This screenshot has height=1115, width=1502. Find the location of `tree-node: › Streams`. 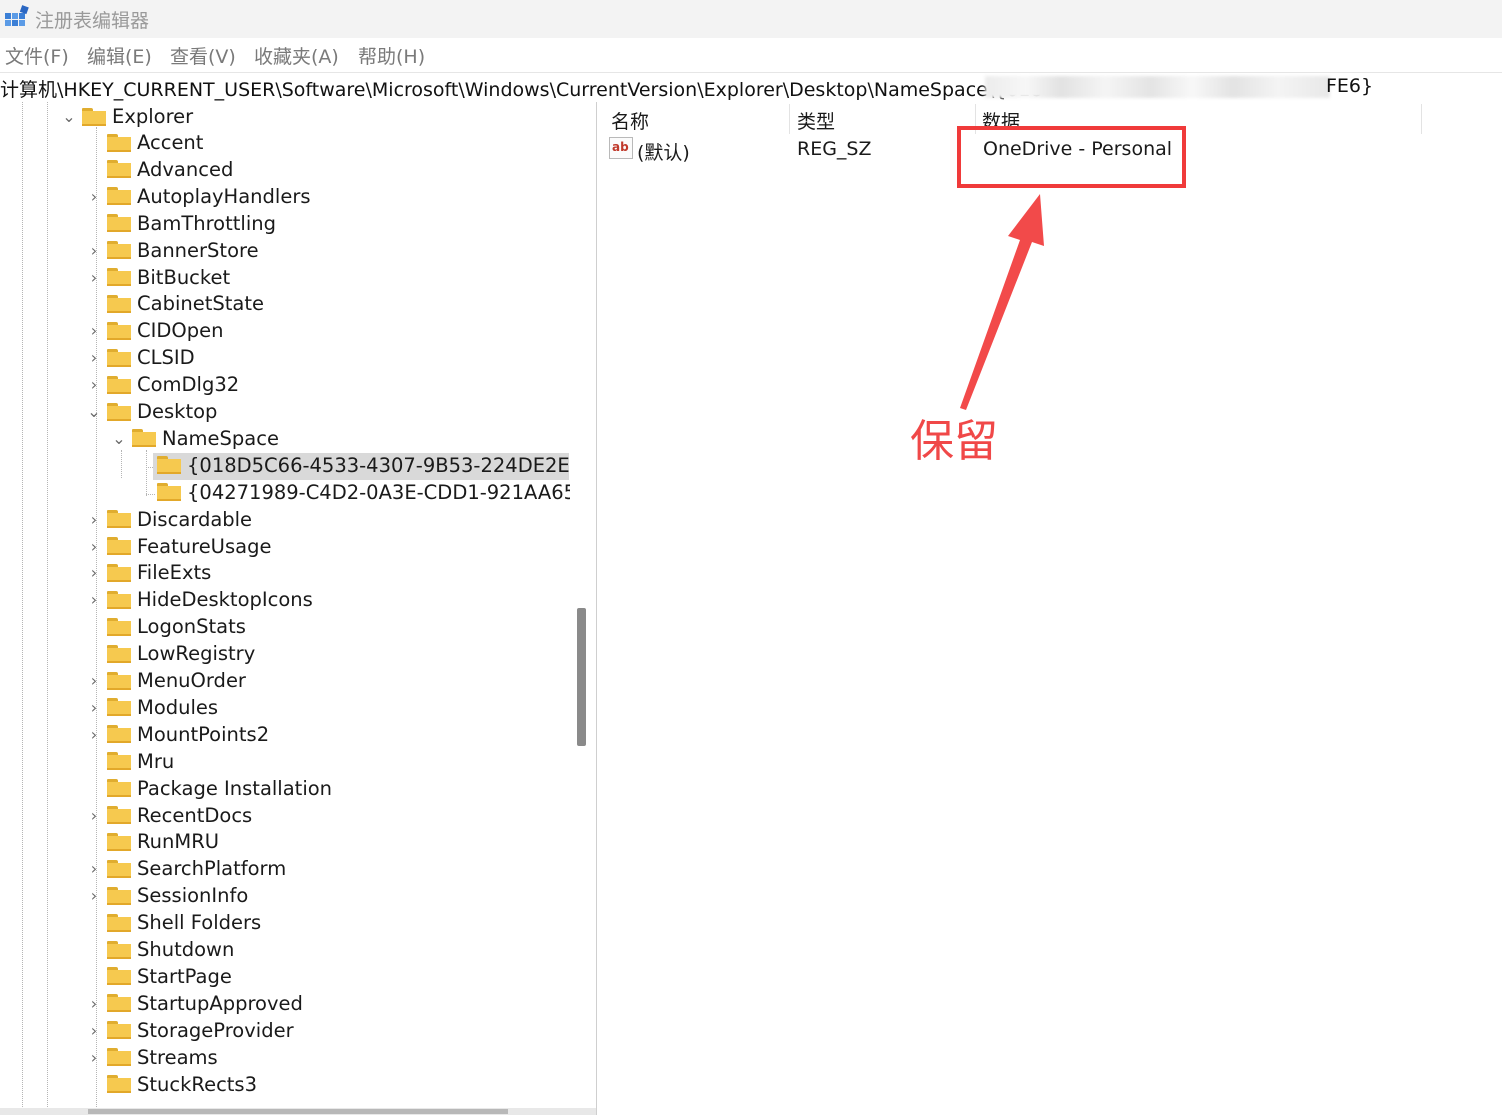

tree-node: › Streams is located at coordinates (151, 1057).